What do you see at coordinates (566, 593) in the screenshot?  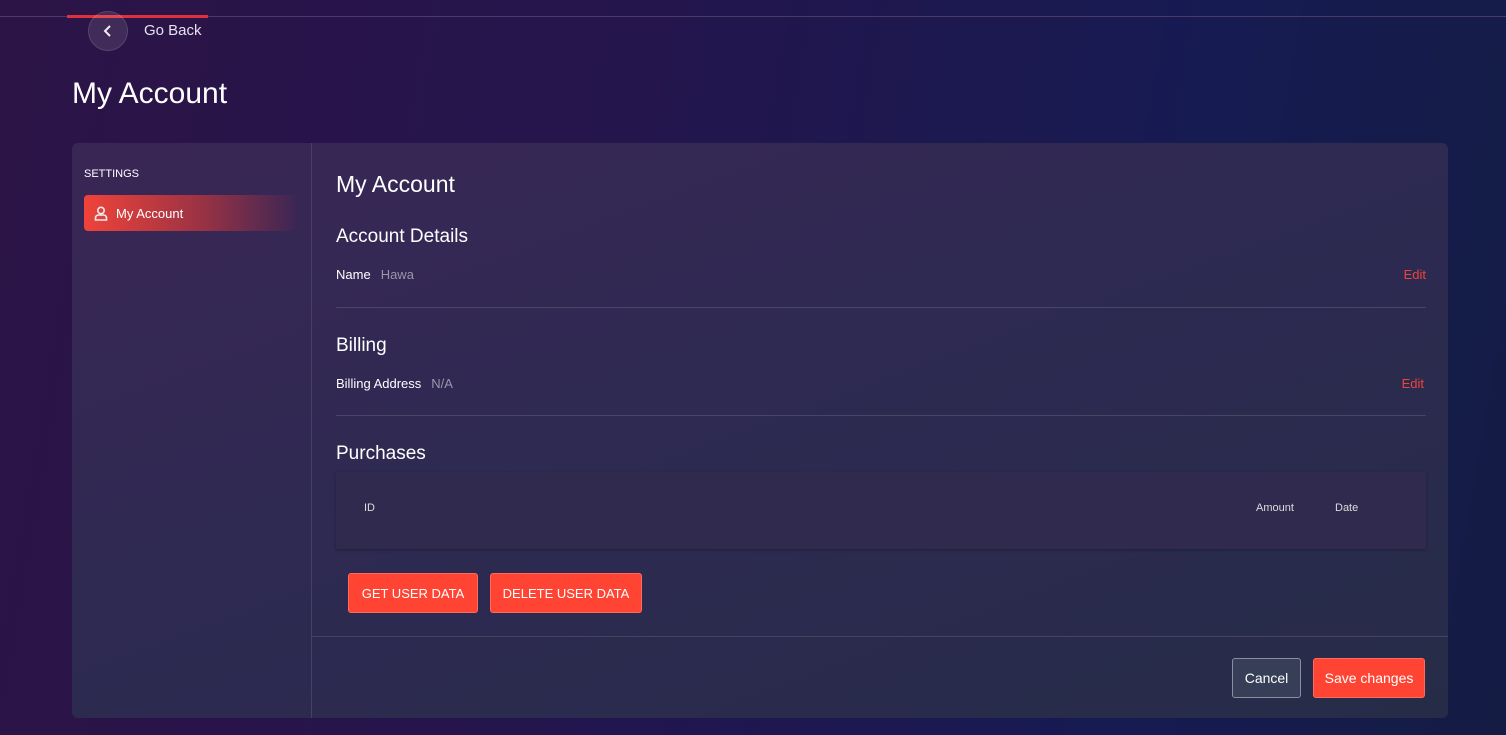 I see `delete-user-data-button: DELETE USER DATA` at bounding box center [566, 593].